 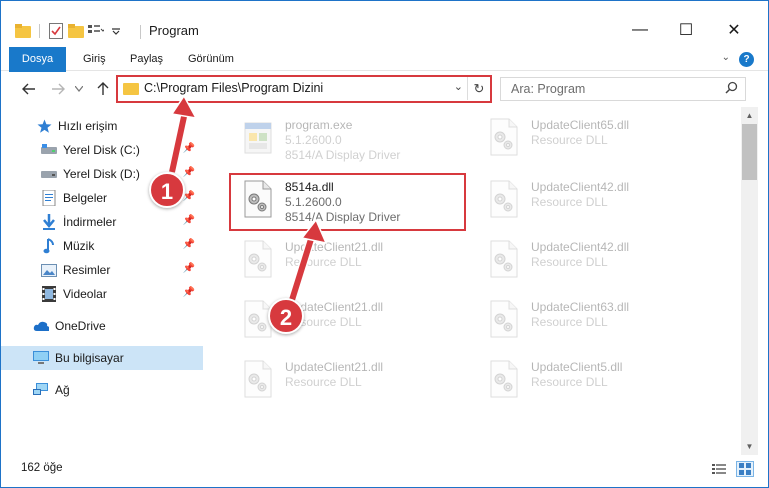 I want to click on sidebar-item-label: OneDrive, so click(x=80, y=326).